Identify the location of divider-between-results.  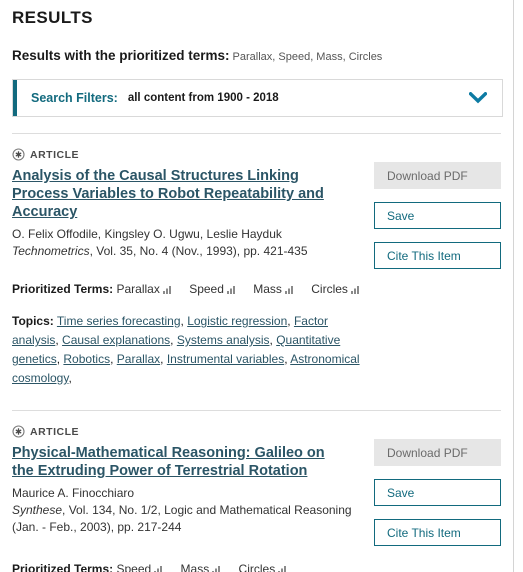
(256, 410).